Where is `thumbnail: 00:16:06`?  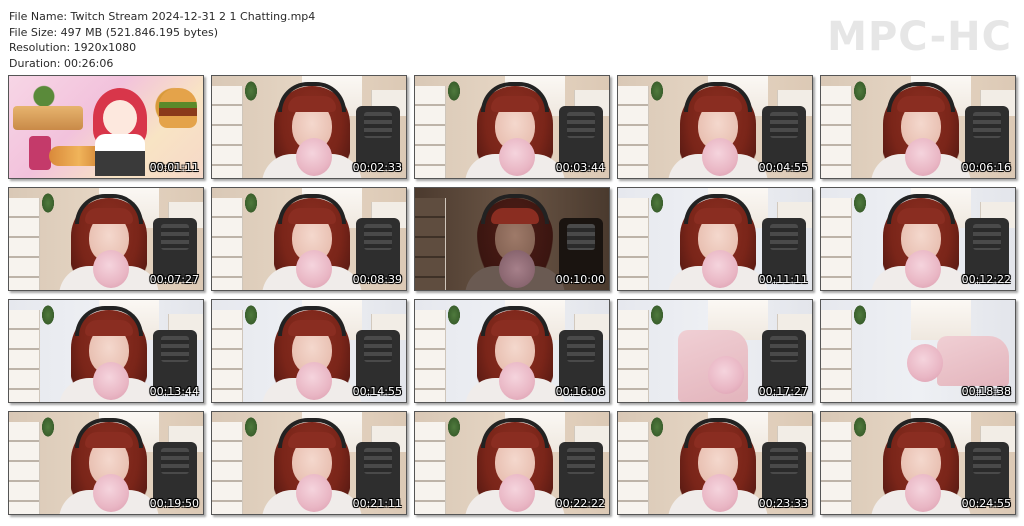
thumbnail: 00:16:06 is located at coordinates (512, 351).